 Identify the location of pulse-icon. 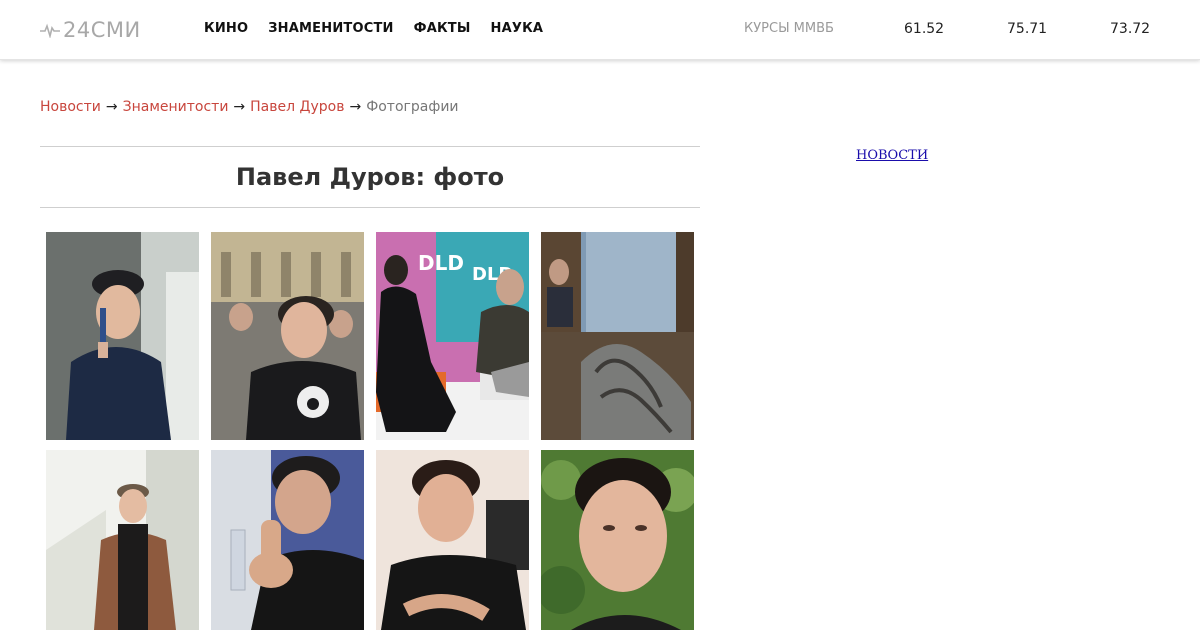
(50, 30).